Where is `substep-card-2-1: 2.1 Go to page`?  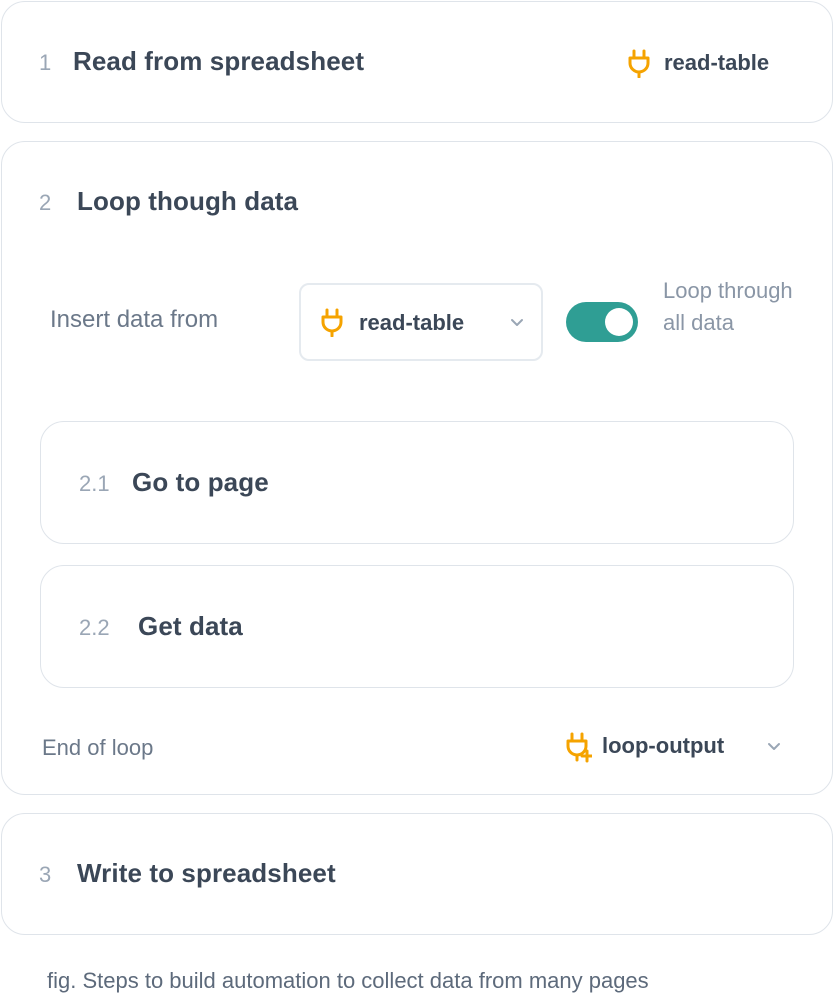 substep-card-2-1: 2.1 Go to page is located at coordinates (417, 482).